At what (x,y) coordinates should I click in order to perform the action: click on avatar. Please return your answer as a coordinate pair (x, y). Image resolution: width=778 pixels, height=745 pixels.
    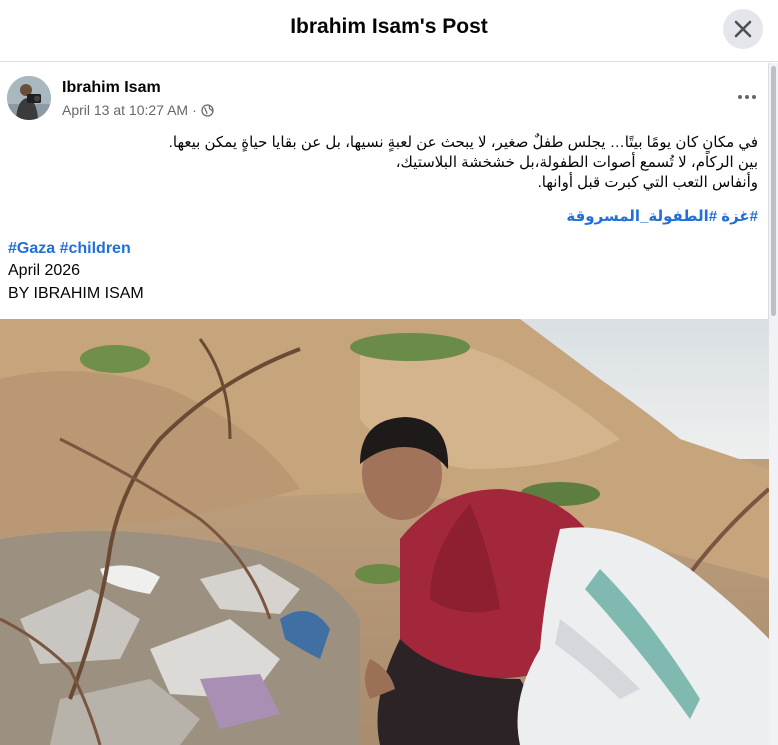
    Looking at the image, I should click on (29, 98).